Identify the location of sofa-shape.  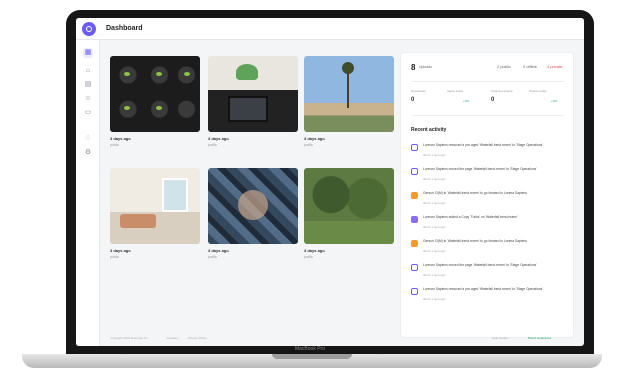
(138, 221).